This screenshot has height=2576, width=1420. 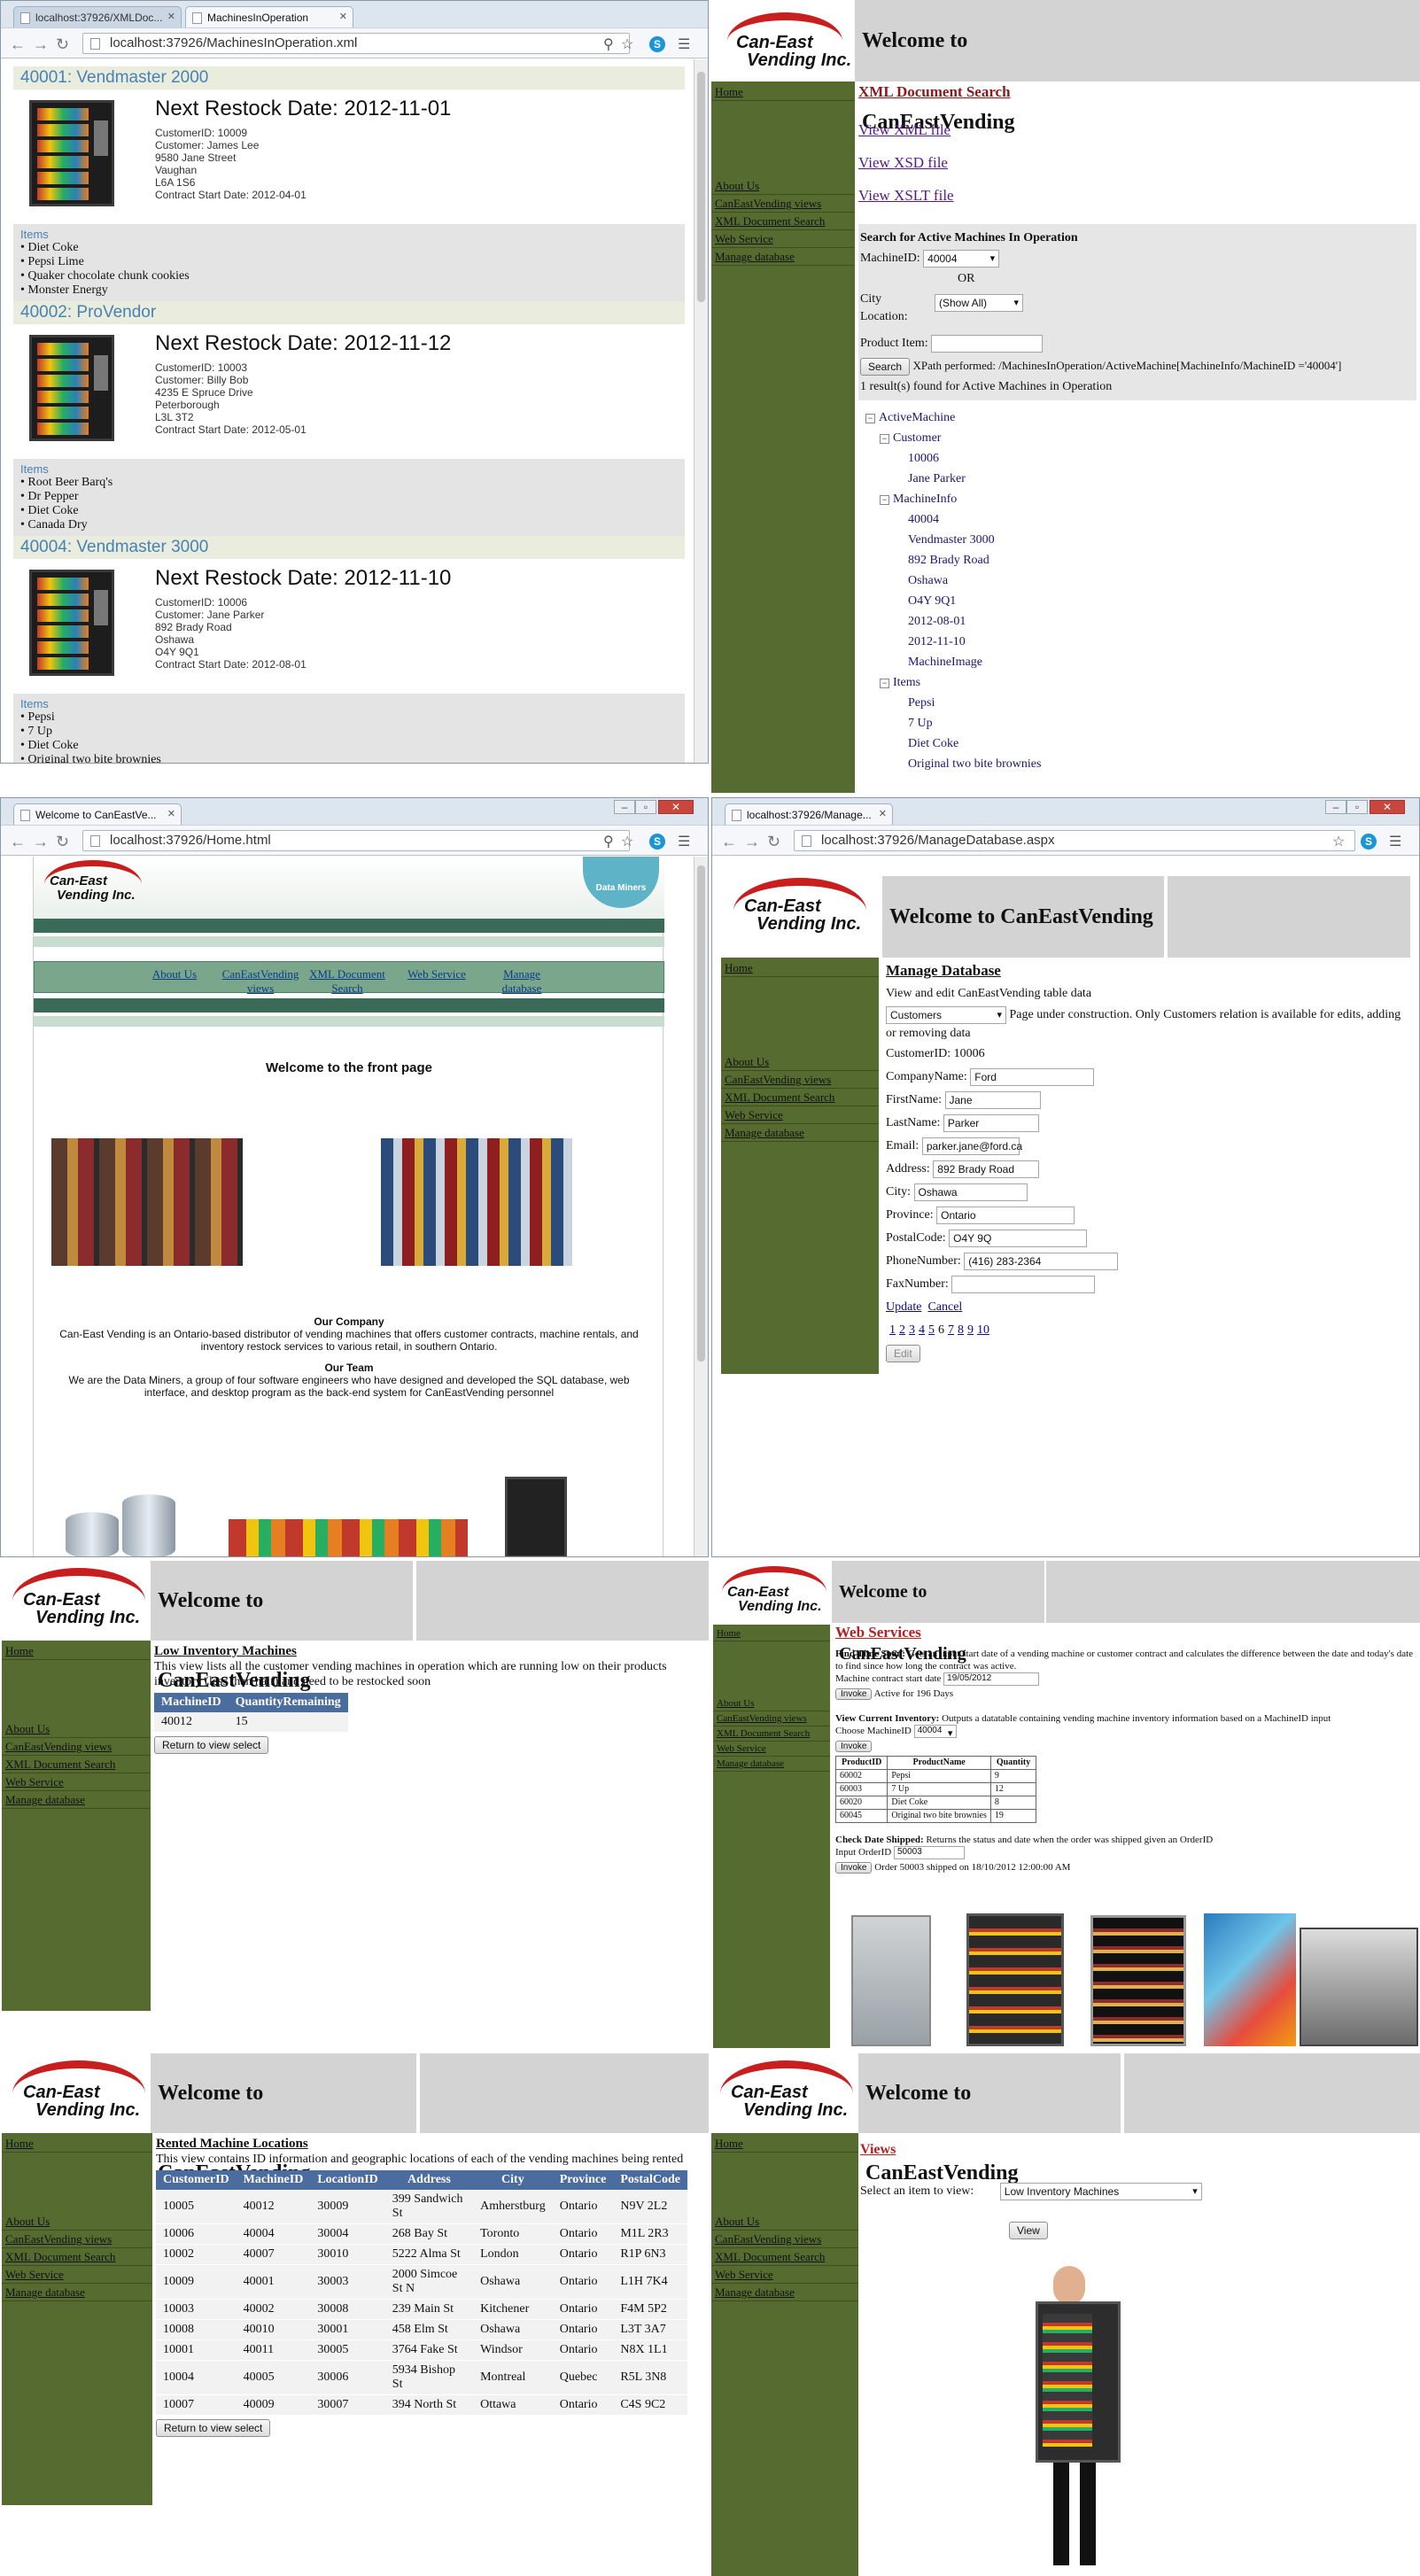 I want to click on location-select: (Show All), so click(x=979, y=303).